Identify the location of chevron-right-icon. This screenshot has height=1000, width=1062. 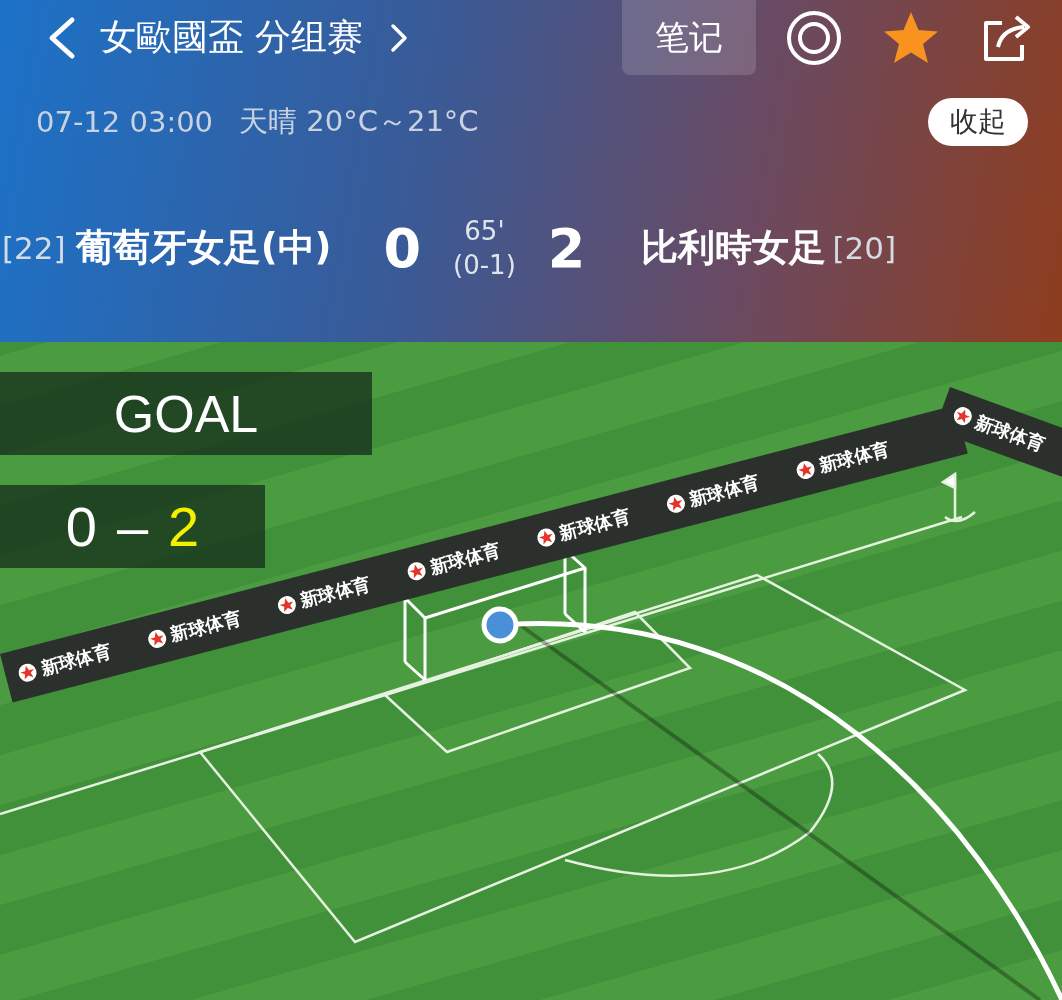
(399, 37).